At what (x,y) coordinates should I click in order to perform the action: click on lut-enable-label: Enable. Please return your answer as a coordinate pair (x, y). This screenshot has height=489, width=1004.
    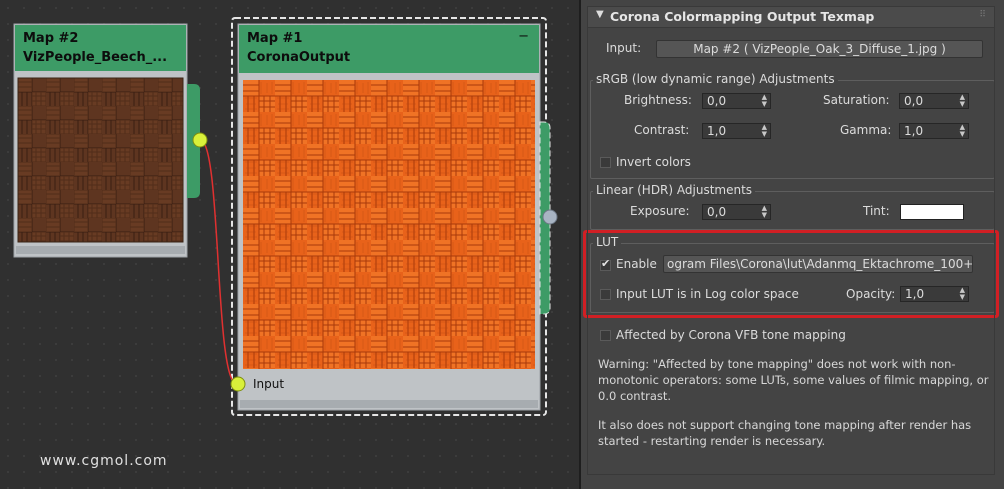
    Looking at the image, I should click on (636, 264).